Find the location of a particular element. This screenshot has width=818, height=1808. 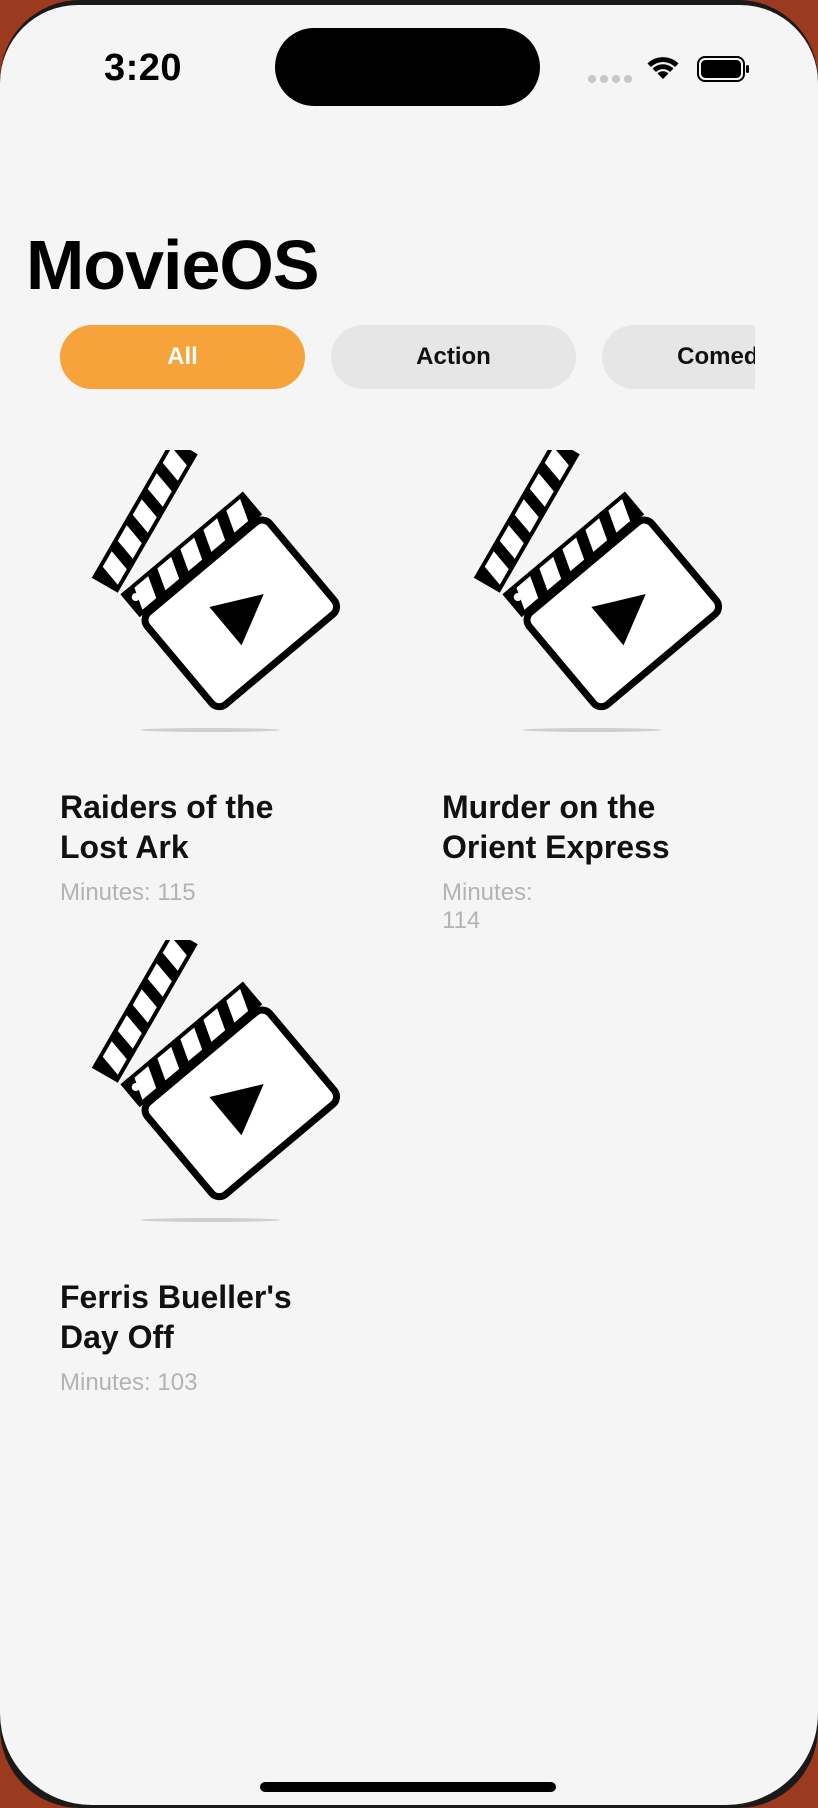

cellular-signal-icon is located at coordinates (610, 79).